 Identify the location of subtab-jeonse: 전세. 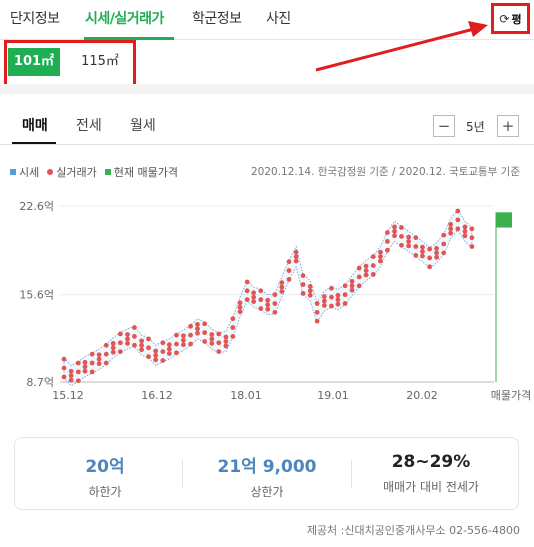
(89, 125).